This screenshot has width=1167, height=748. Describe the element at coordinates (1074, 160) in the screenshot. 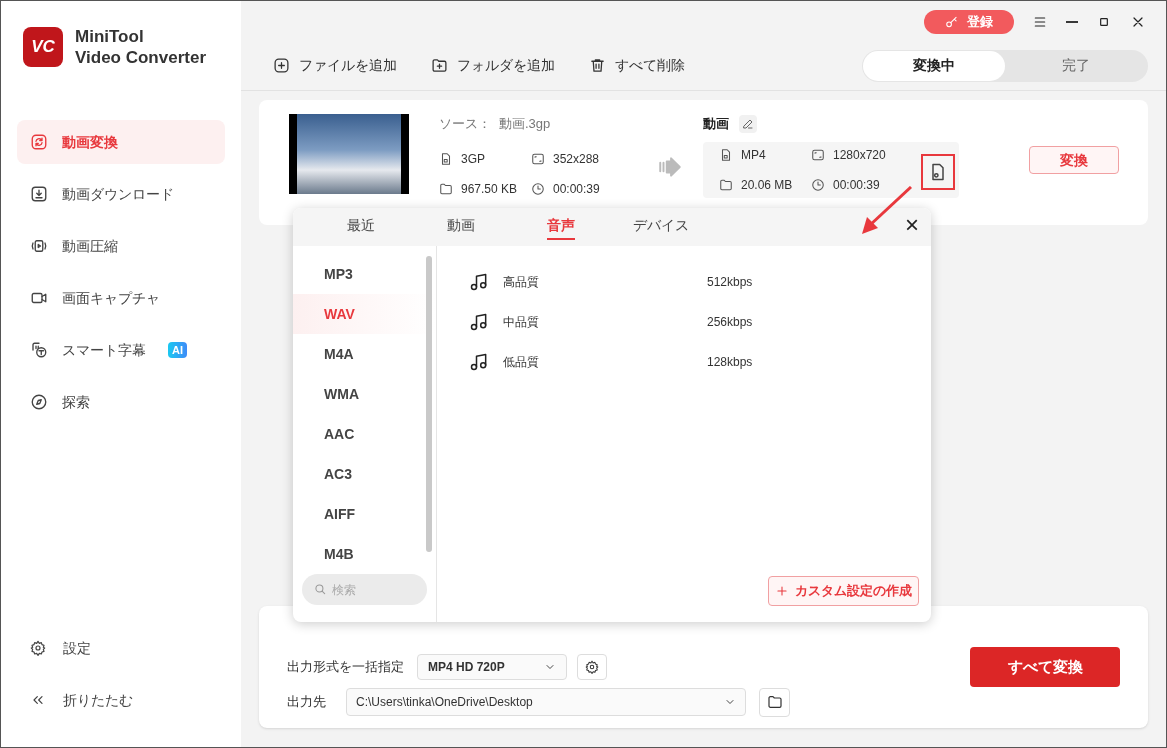

I see `convert-button: 変換` at that location.